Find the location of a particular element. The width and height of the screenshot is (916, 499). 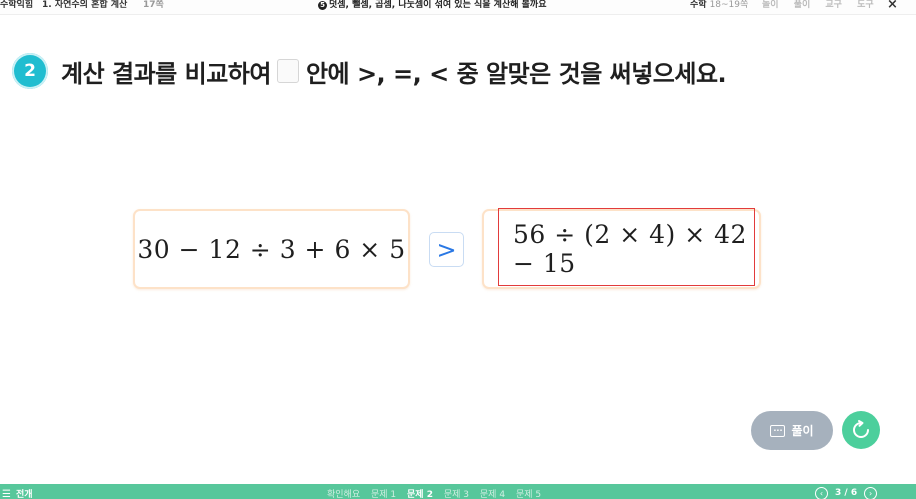

left-expression: 30 − 12 ÷ 3 + 6 × 5 is located at coordinates (271, 249).